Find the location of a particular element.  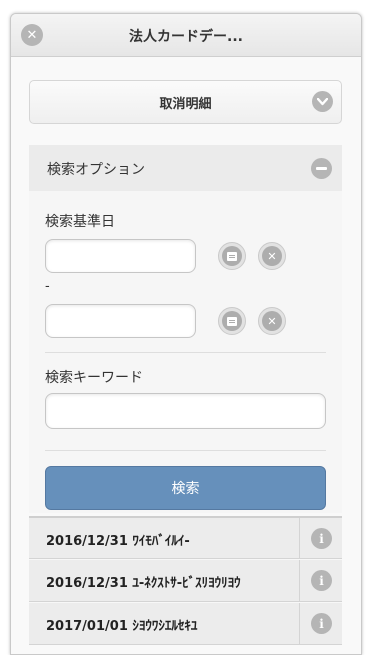

list-item-text: 2016/12/31 ﾜｲﾓﾊﾞｲﾙｲ- is located at coordinates (118, 541).